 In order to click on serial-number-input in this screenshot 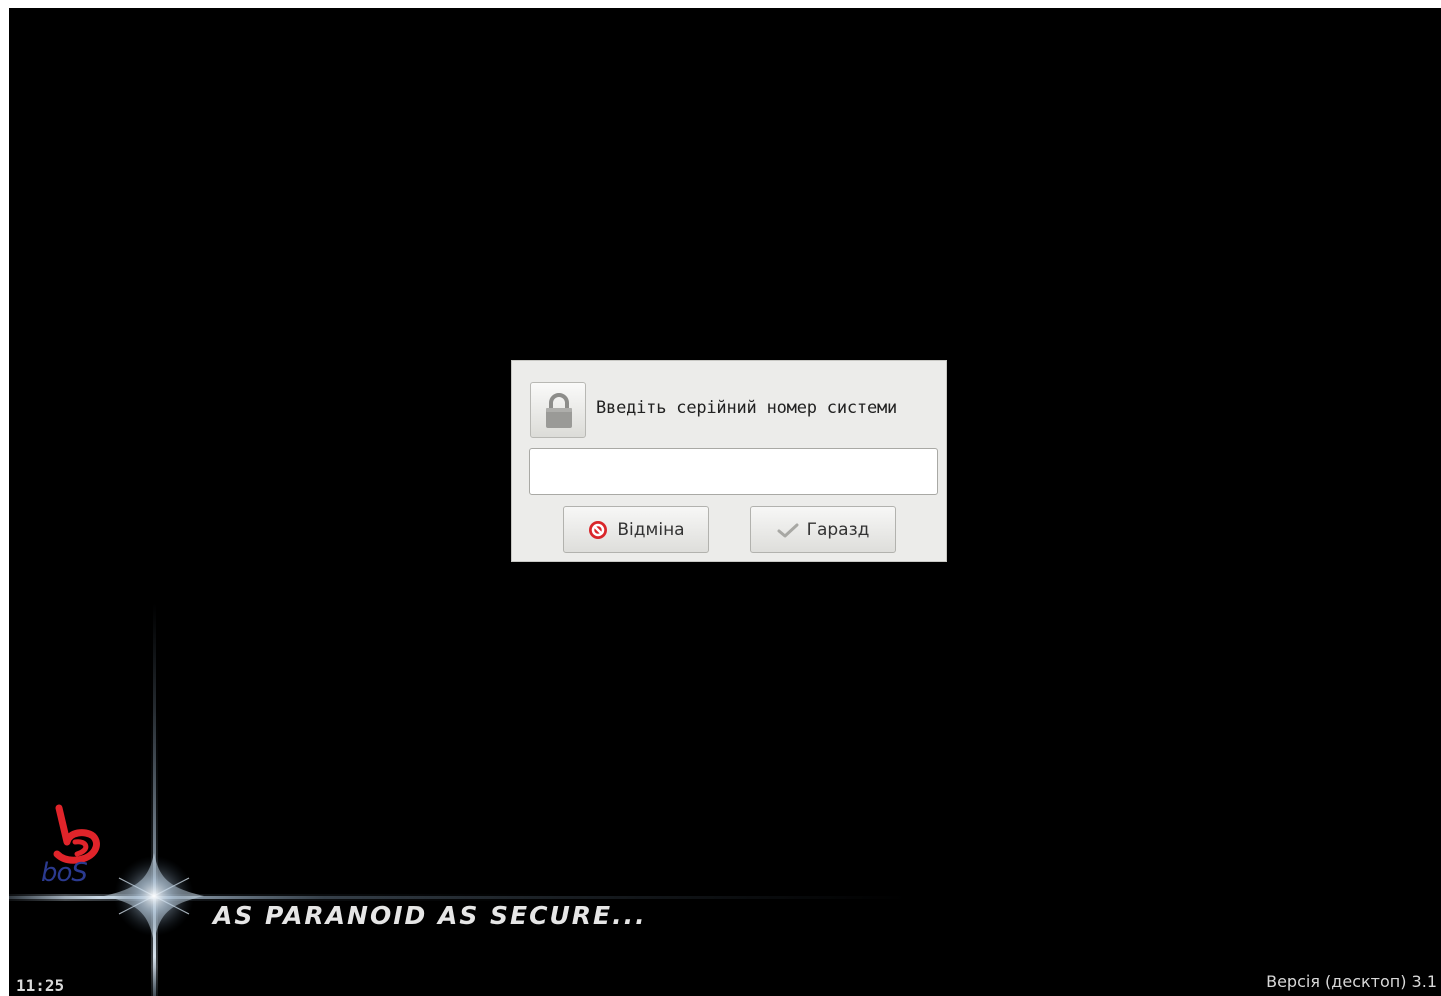, I will do `click(733, 471)`.